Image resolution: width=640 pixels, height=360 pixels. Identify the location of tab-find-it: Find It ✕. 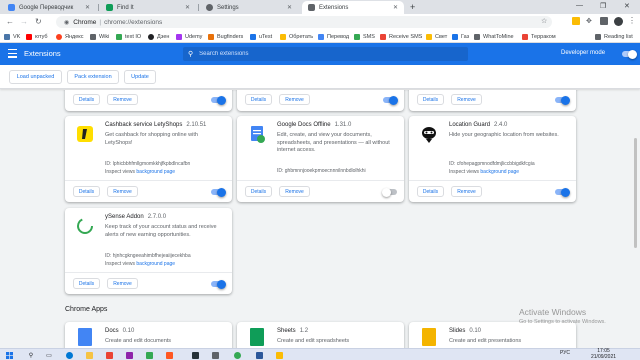
(148, 7).